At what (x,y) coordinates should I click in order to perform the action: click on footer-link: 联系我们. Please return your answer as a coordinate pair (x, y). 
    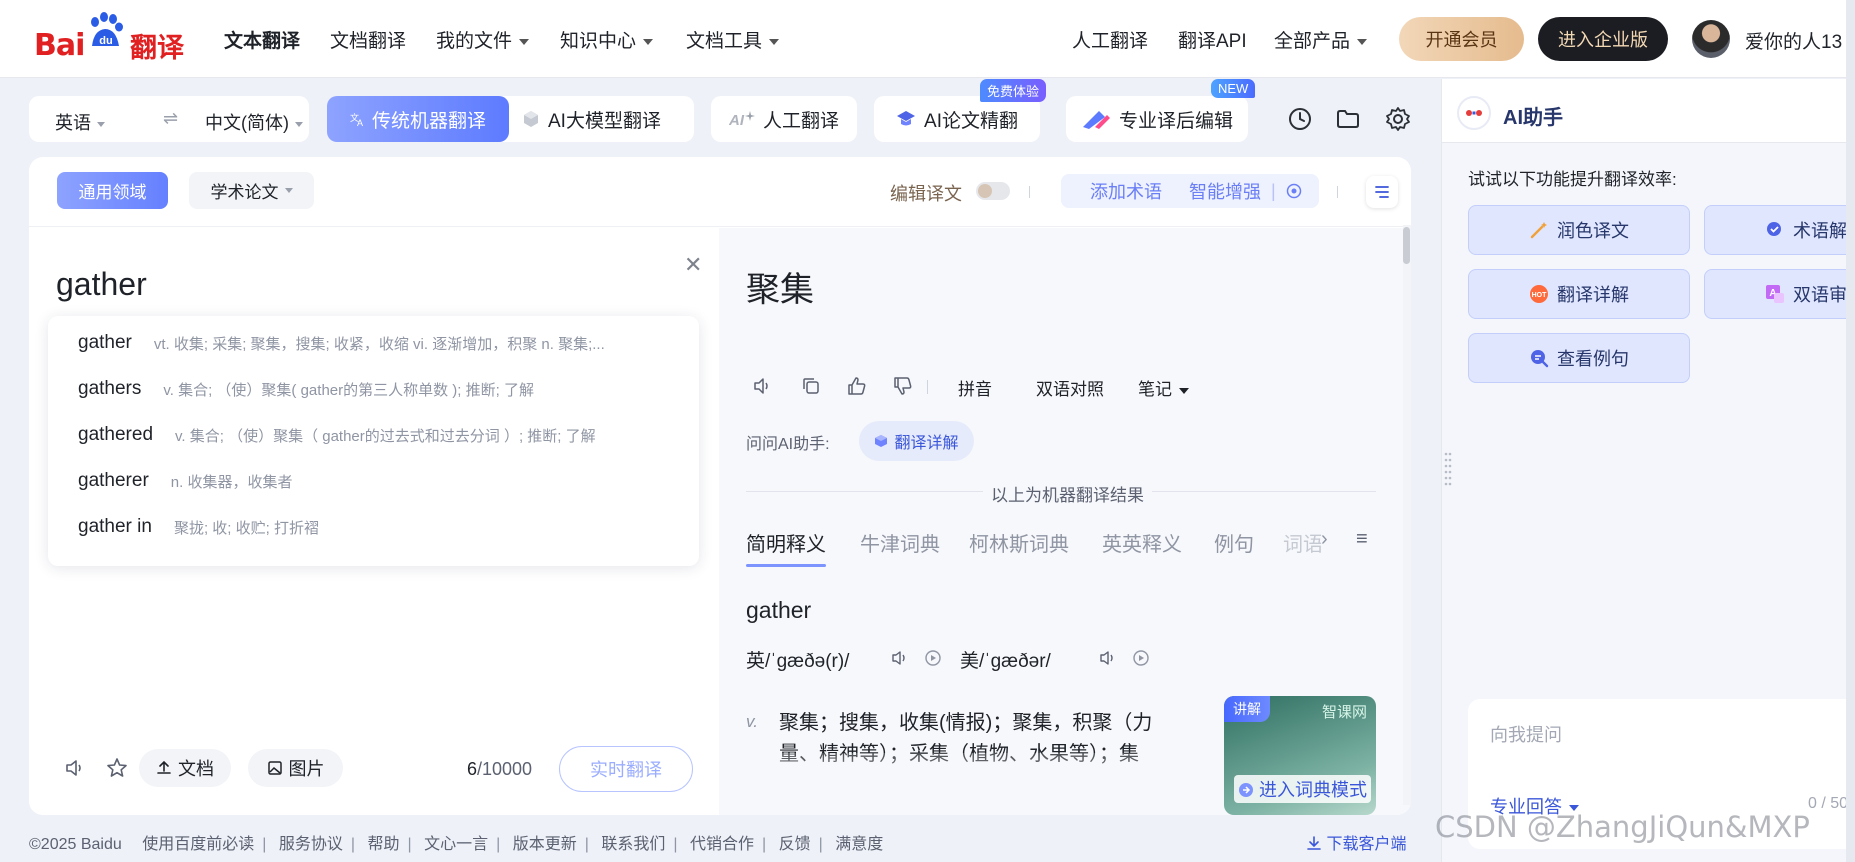
    Looking at the image, I should click on (633, 844).